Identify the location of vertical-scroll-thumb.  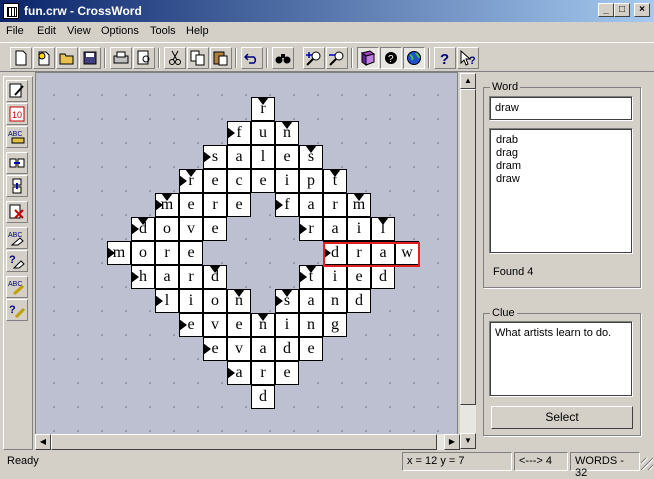
(468, 247).